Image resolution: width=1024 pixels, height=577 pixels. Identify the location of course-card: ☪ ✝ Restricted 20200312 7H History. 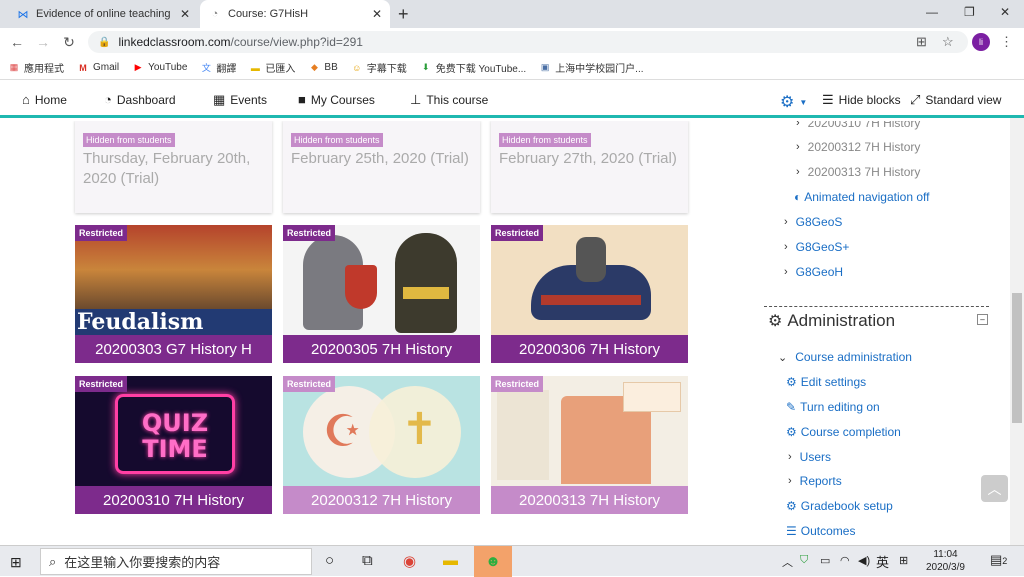
(381, 445).